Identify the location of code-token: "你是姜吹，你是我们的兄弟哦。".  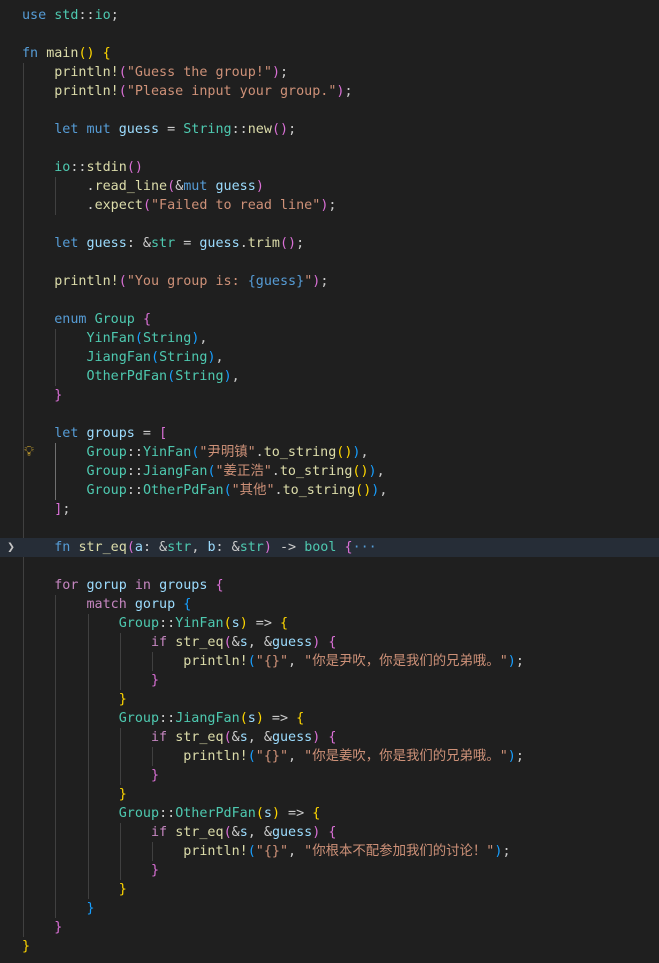
(406, 756).